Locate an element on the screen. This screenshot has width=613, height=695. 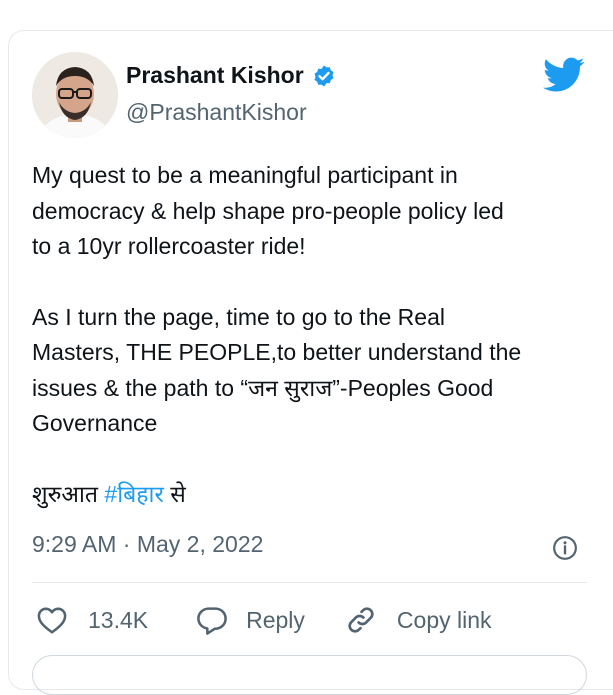
tweet-line: to a 10yr rollercoaster ride! is located at coordinates (169, 246).